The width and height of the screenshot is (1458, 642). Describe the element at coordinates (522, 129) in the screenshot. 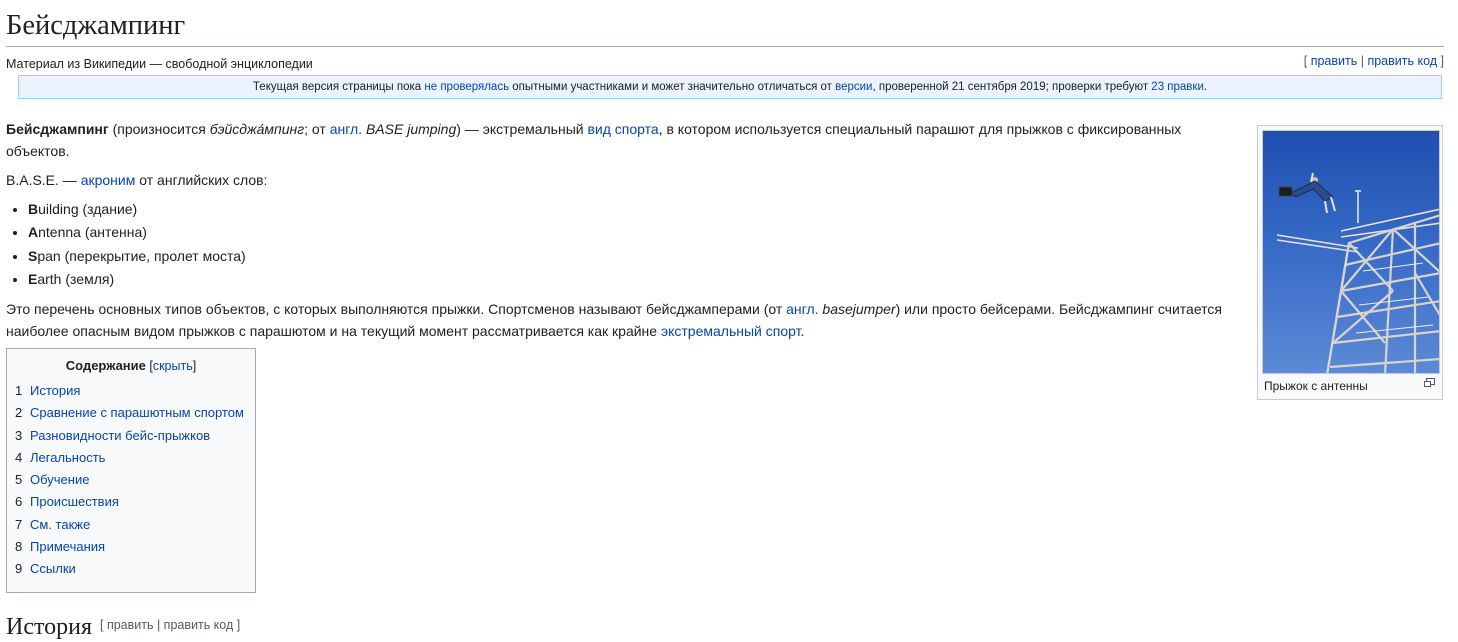

I see `text: ) — экстремальный` at that location.